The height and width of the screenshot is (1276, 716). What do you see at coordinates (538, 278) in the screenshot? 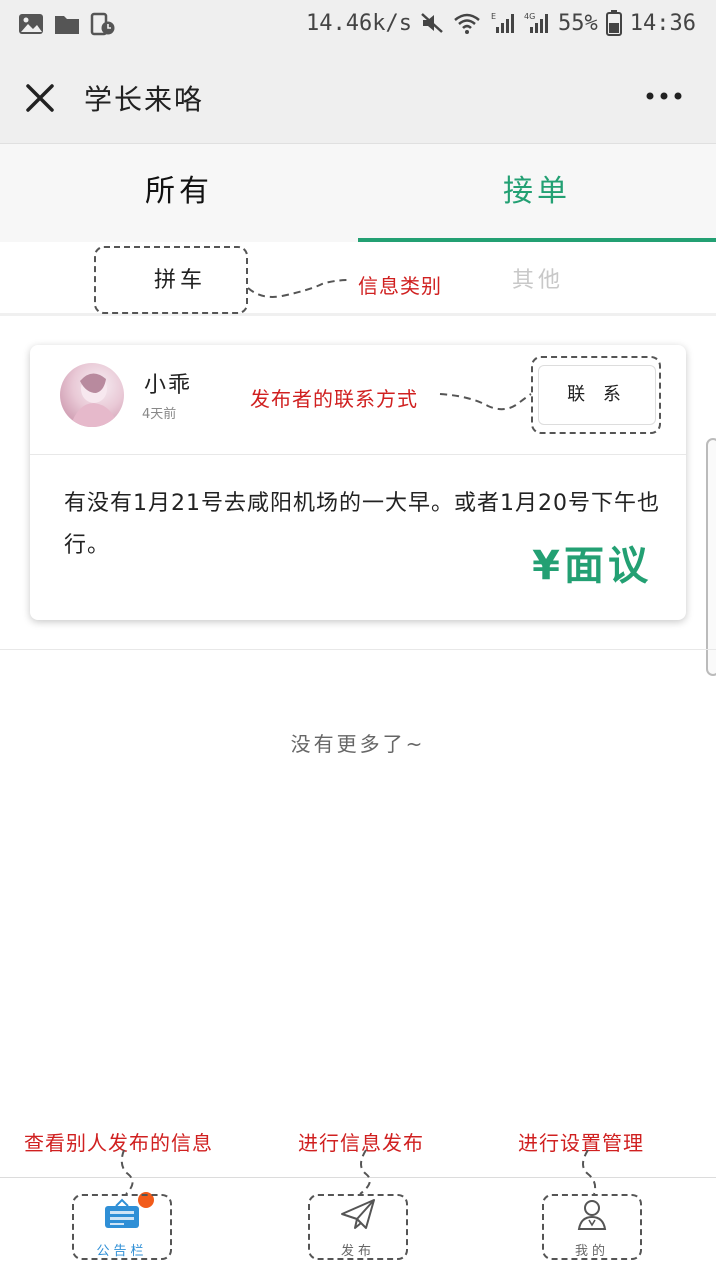
I see `subcategory-other: 其他` at bounding box center [538, 278].